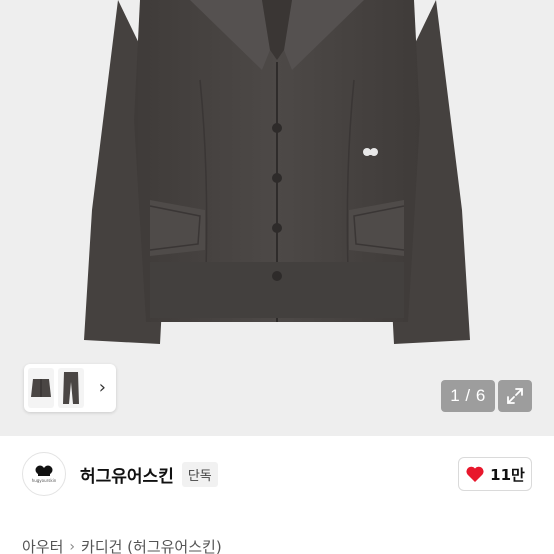 The width and height of the screenshot is (554, 554). I want to click on like-button: 11만, so click(495, 474).